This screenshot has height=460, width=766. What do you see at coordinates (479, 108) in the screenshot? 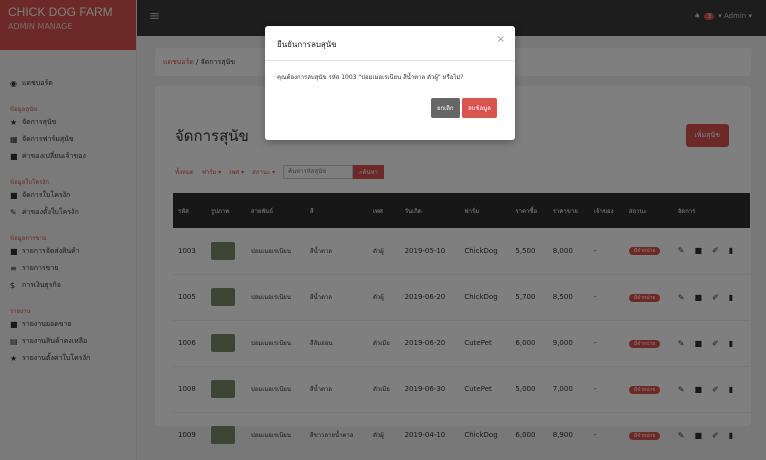
I see `delete-button: ลบข้อมูล` at bounding box center [479, 108].